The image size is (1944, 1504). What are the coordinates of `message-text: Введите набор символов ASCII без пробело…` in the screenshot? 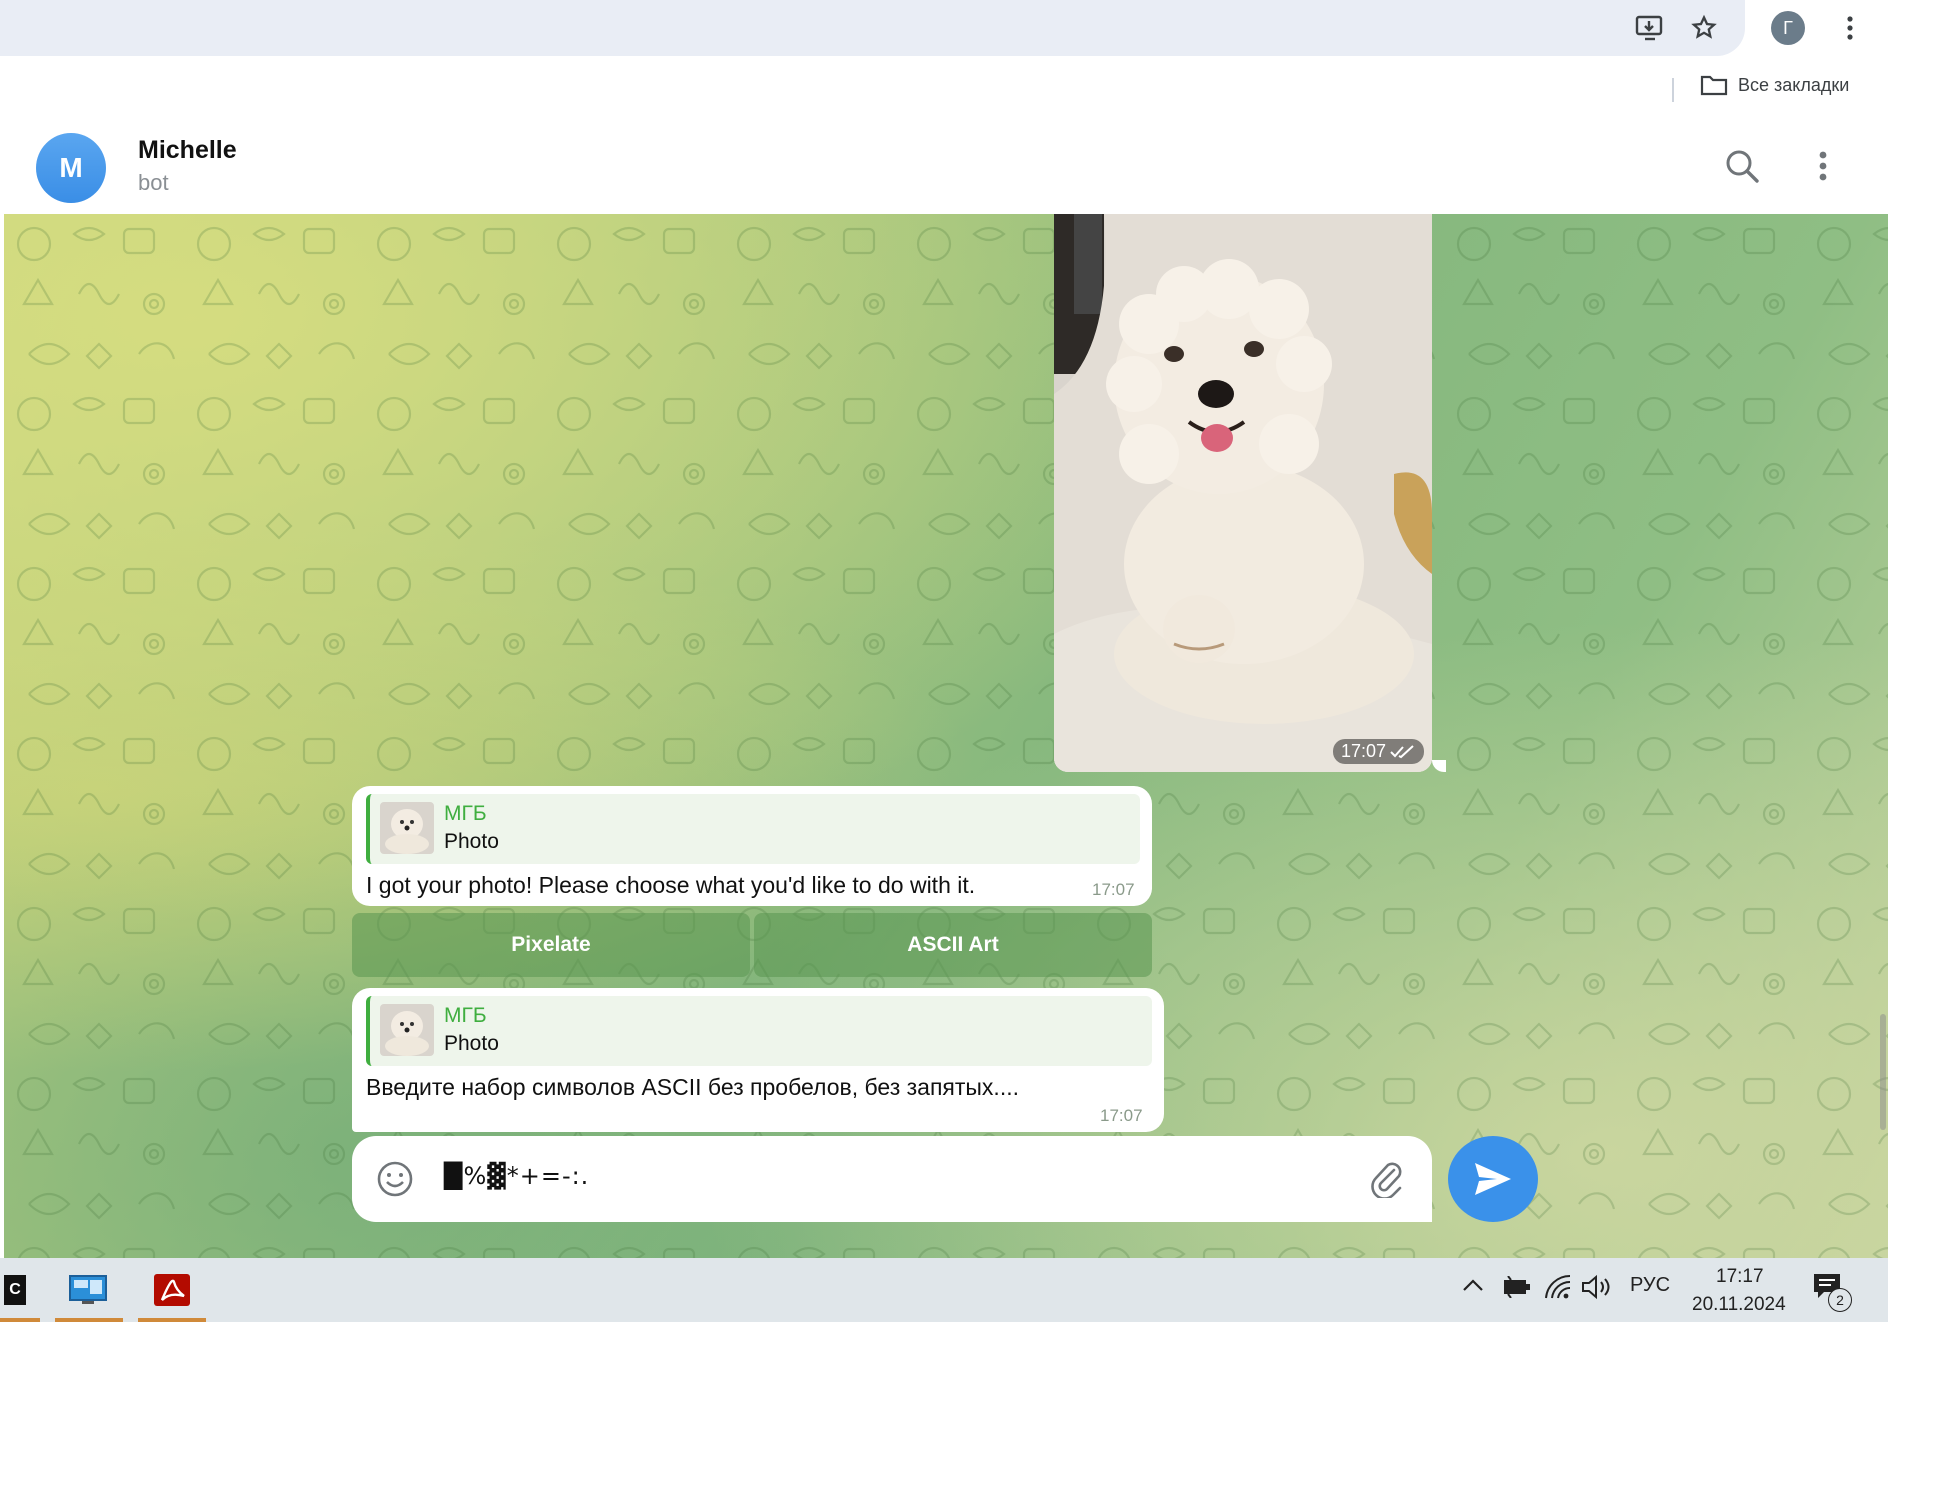 It's located at (692, 1087).